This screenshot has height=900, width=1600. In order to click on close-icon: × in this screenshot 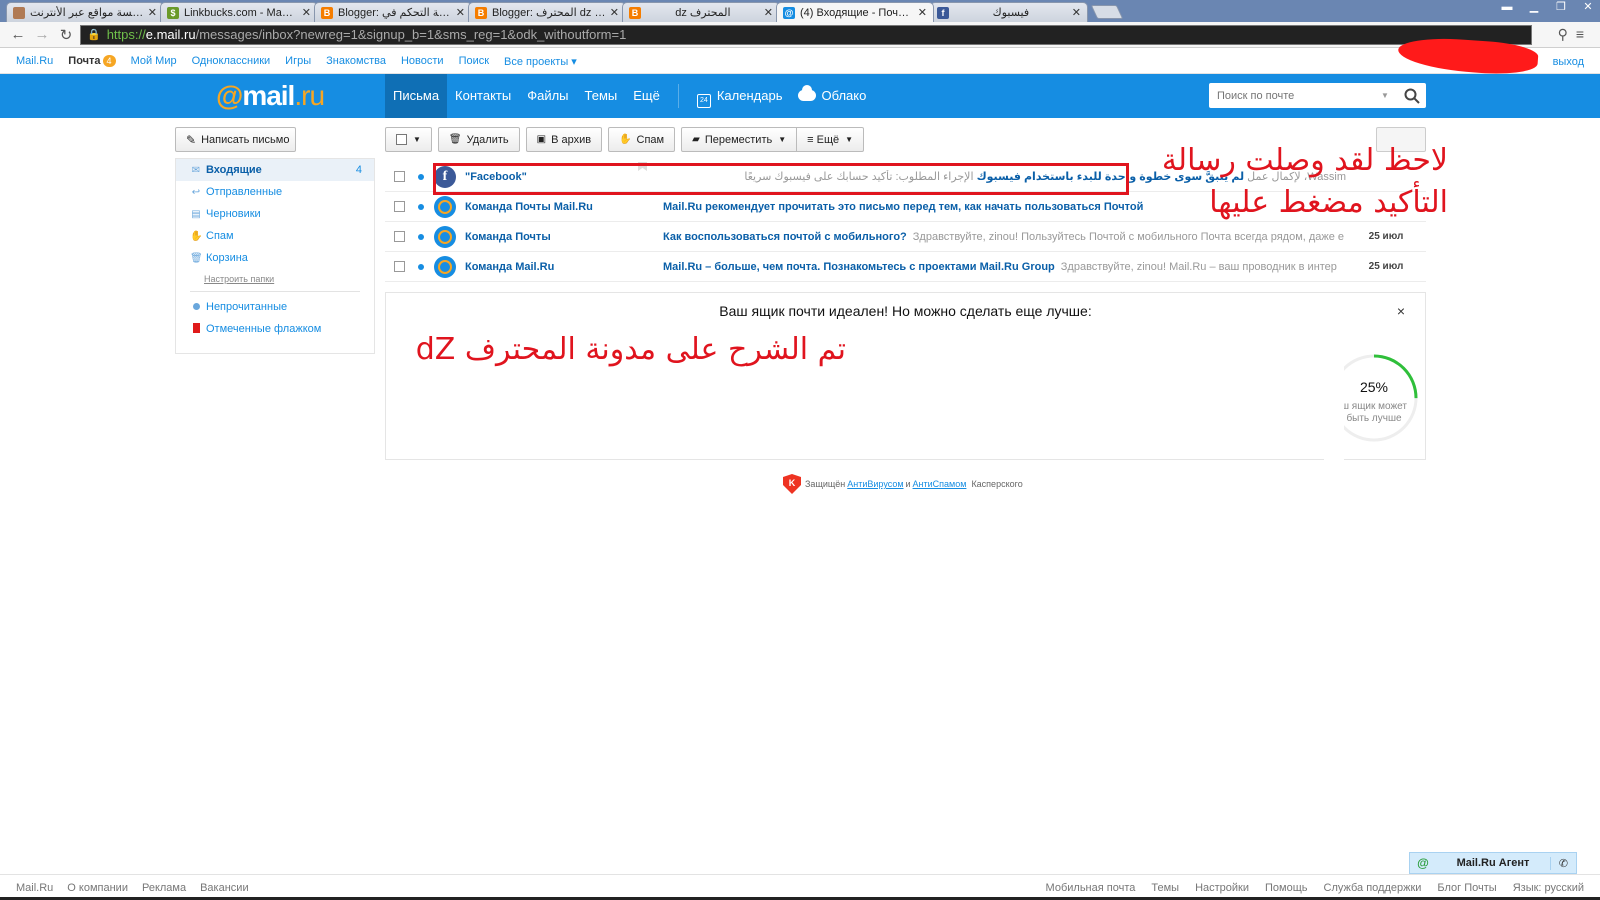, I will do `click(1401, 311)`.